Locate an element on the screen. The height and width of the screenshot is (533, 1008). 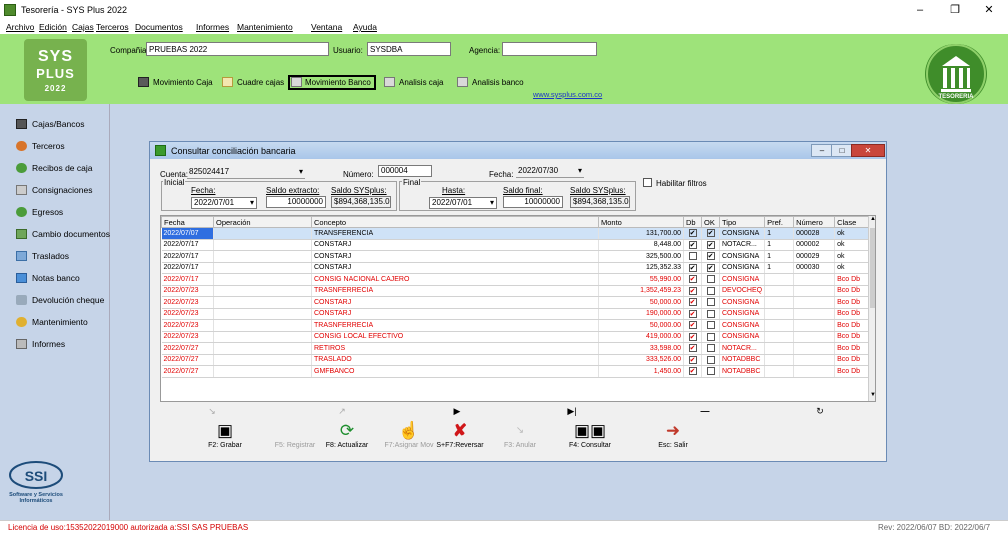
company-field: PRUEBAS 2022 is located at coordinates (237, 49).